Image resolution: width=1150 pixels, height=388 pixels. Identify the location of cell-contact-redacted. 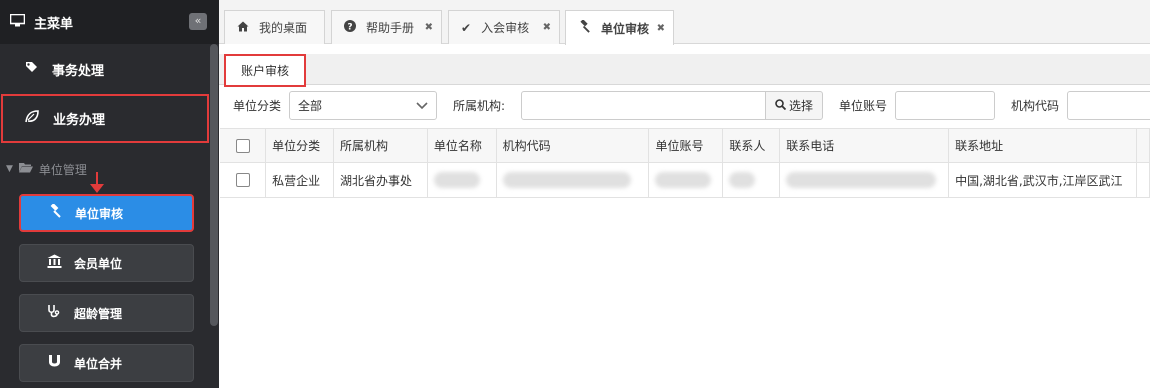
(751, 180).